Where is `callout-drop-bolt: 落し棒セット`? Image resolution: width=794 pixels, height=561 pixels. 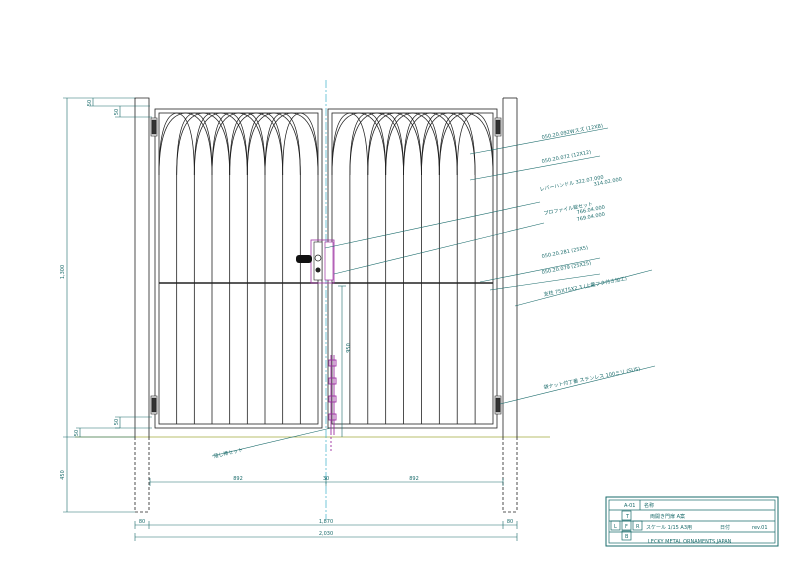
callout-drop-bolt: 落し棒セット is located at coordinates (228, 453).